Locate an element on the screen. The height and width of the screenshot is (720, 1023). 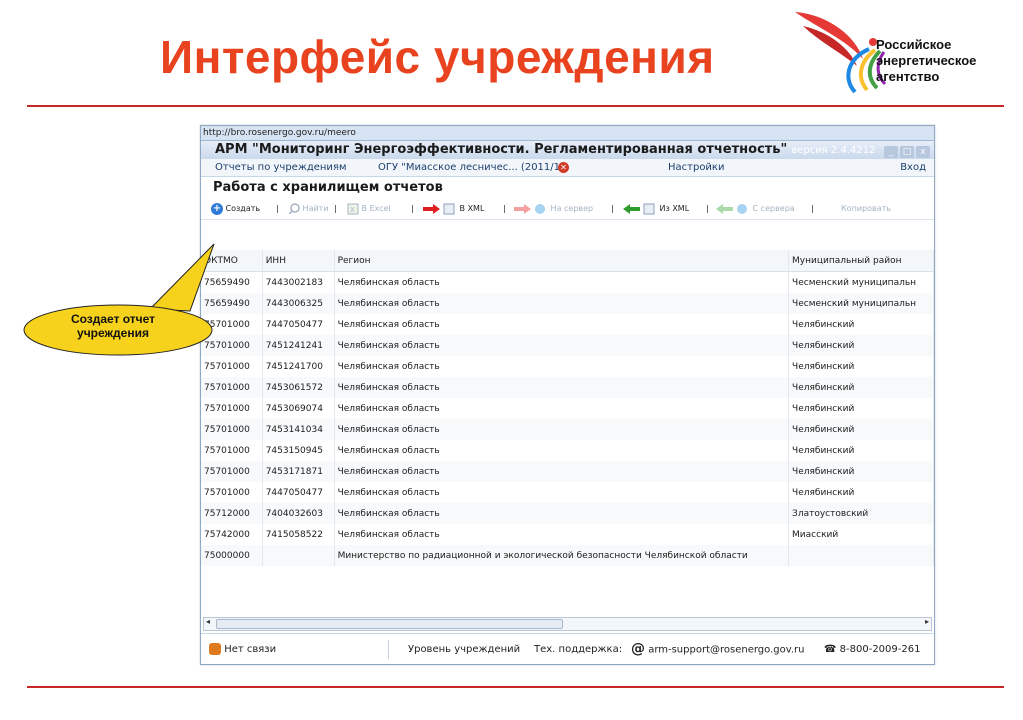
logo-line-1: Российское is located at coordinates (914, 44).